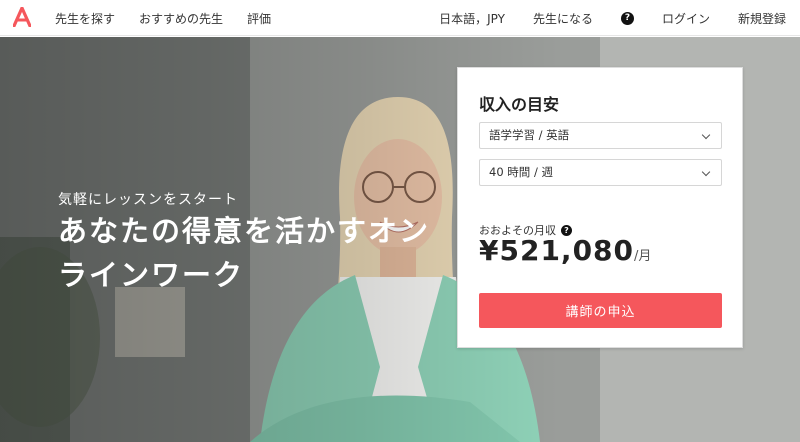  What do you see at coordinates (519, 104) in the screenshot?
I see `estimator-title: 収入の目安` at bounding box center [519, 104].